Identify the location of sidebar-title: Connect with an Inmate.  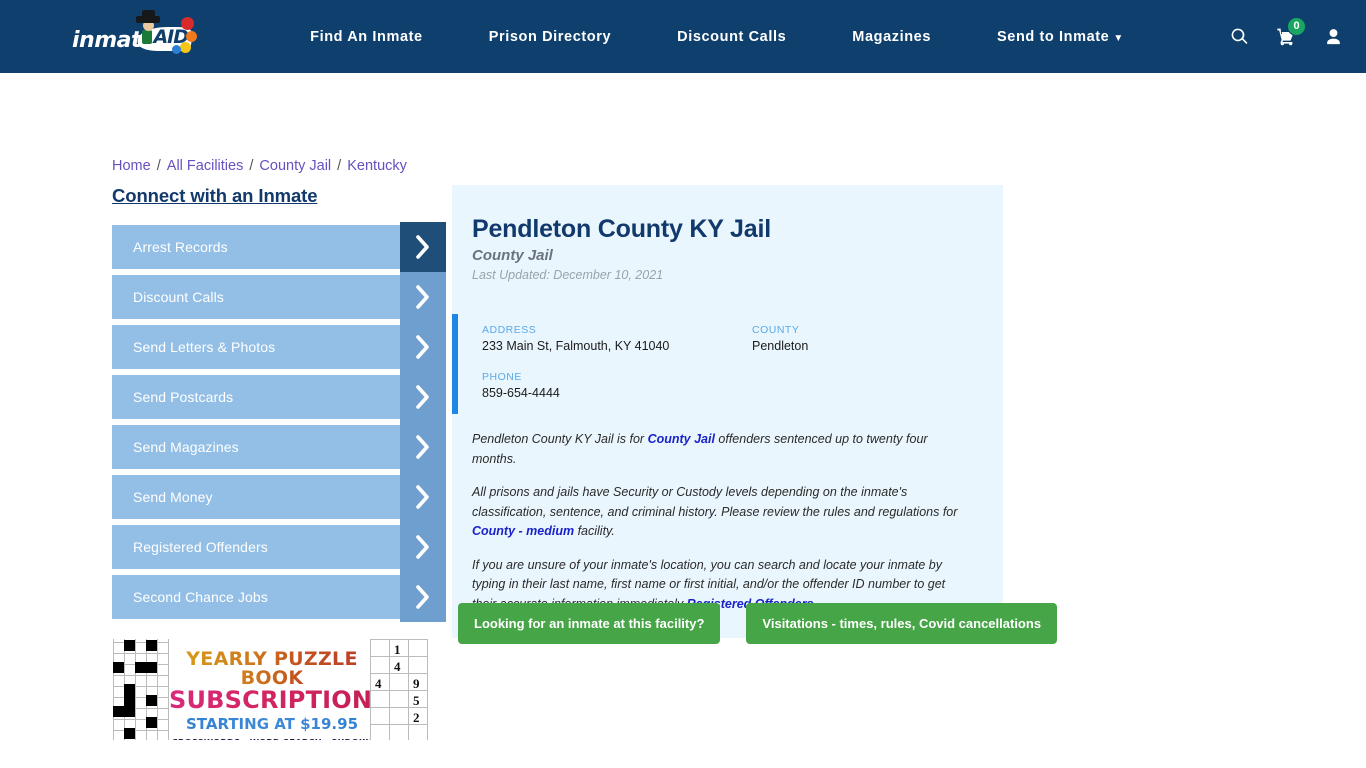
(215, 195).